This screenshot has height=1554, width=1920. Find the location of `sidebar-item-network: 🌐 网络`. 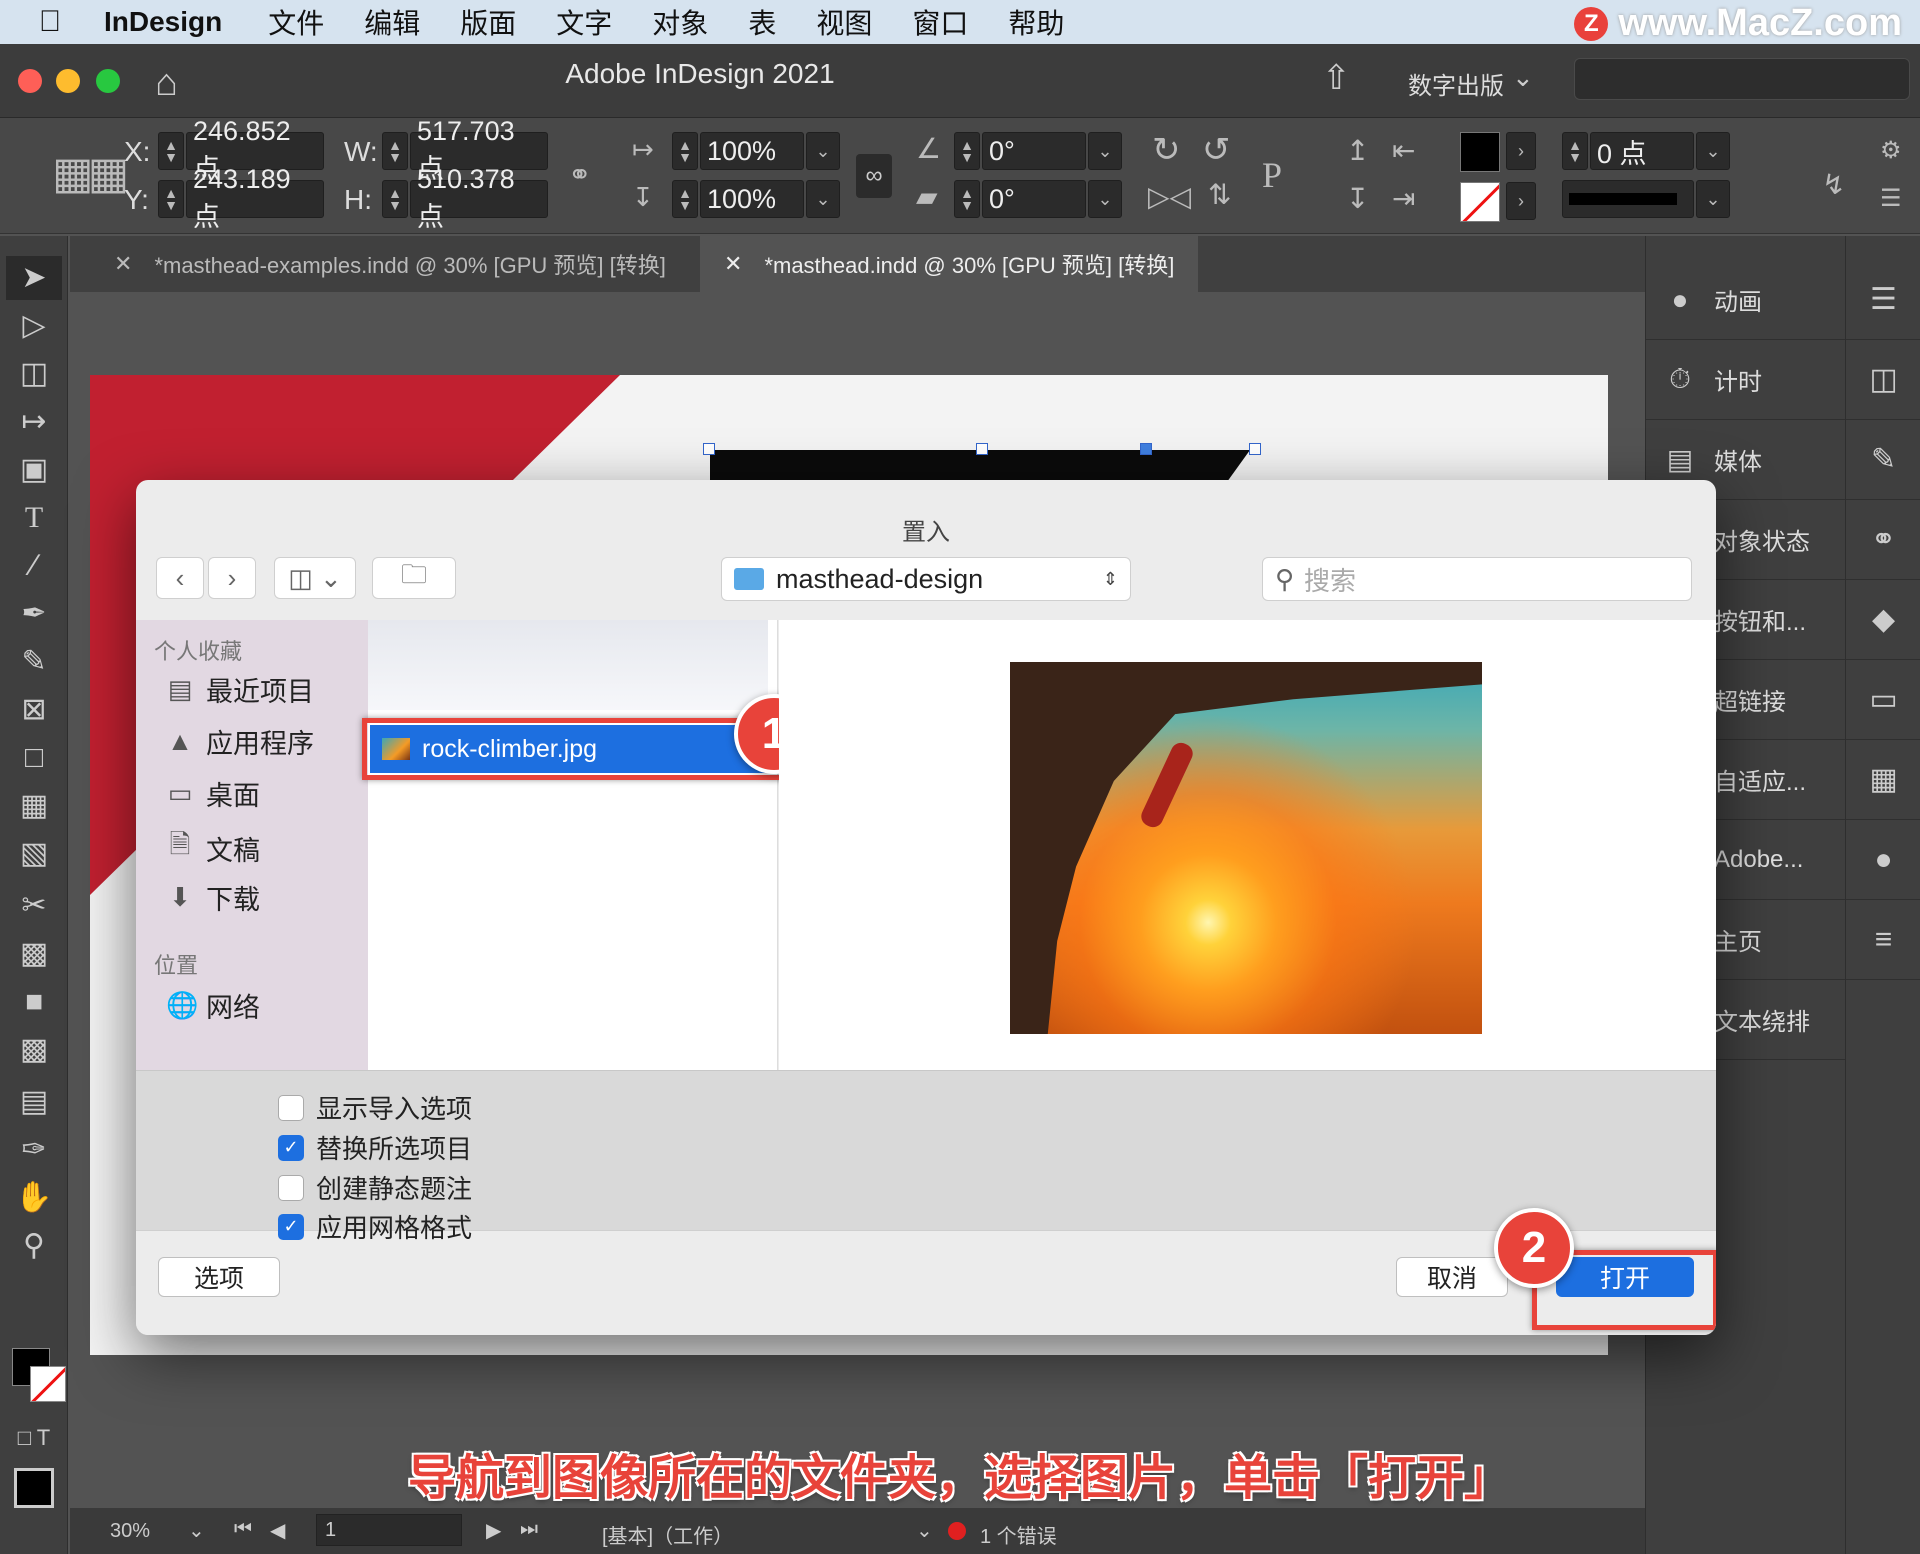

sidebar-item-network: 🌐 网络 is located at coordinates (213, 1005).